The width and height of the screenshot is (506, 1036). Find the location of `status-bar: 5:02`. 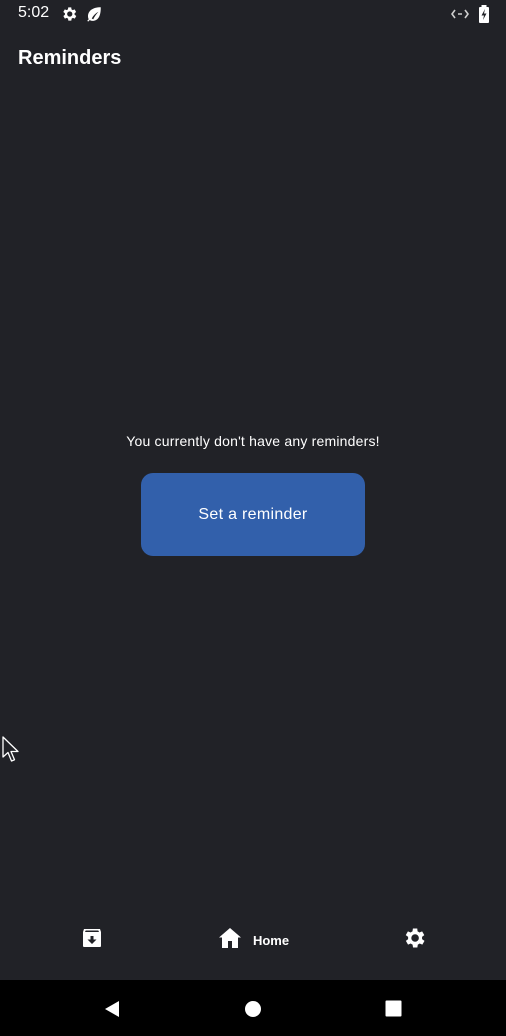

status-bar: 5:02 is located at coordinates (253, 14).